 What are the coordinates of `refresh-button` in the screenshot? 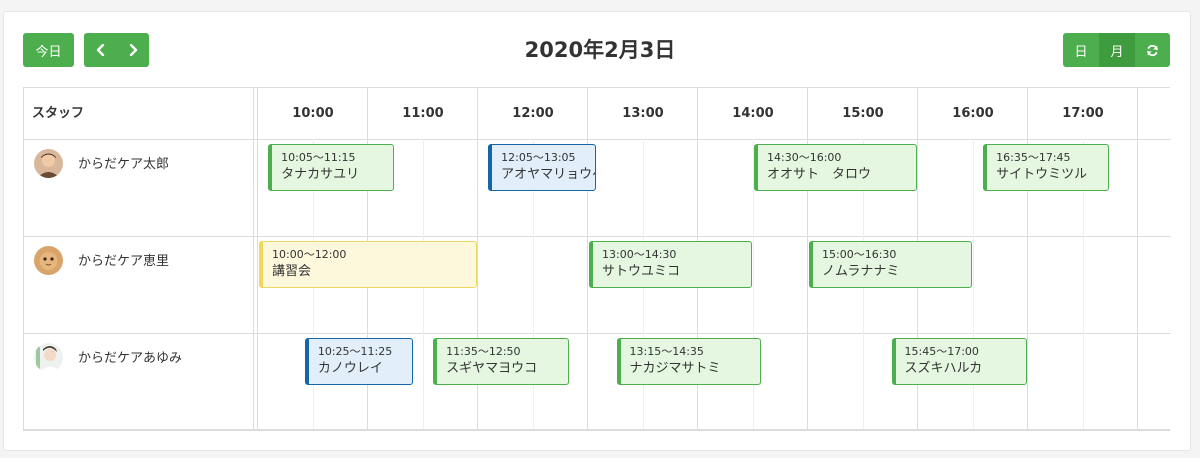 It's located at (1152, 50).